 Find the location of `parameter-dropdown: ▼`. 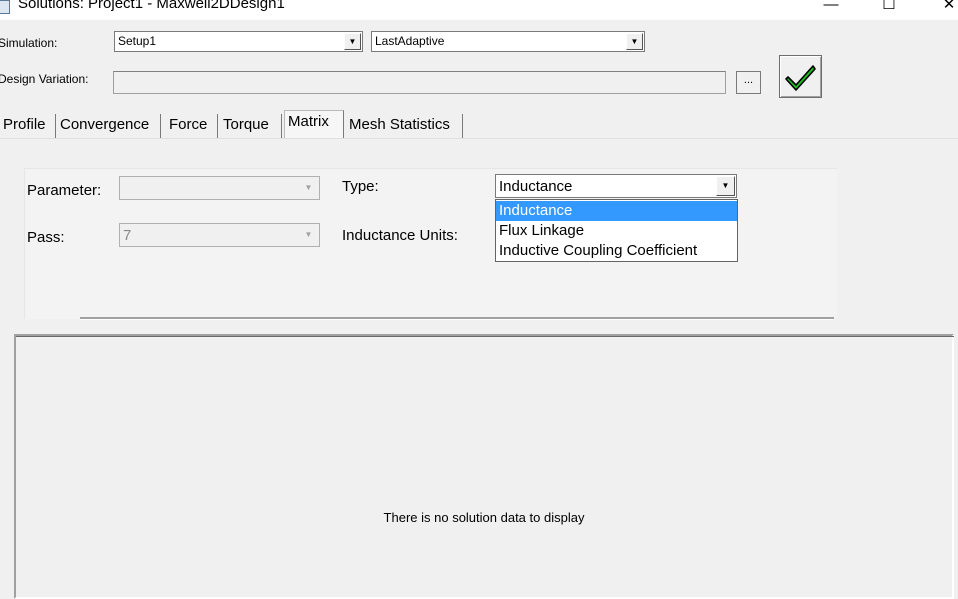

parameter-dropdown: ▼ is located at coordinates (219, 188).